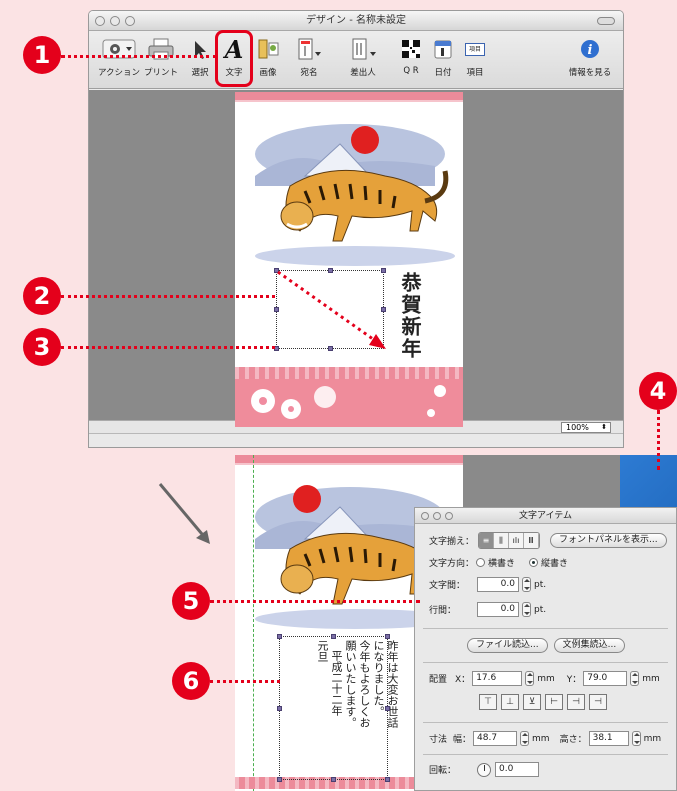  What do you see at coordinates (532, 540) in the screenshot?
I see `align-justify-button: Ⅲ` at bounding box center [532, 540].